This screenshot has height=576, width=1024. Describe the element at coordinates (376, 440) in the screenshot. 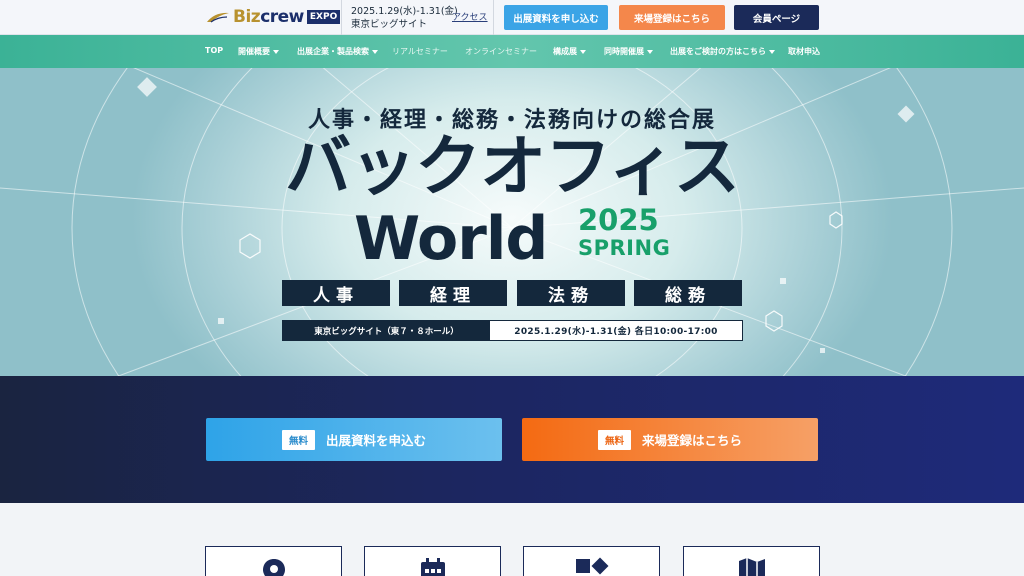

I see `exhibit-cta-label: 出展資料を申込む` at that location.